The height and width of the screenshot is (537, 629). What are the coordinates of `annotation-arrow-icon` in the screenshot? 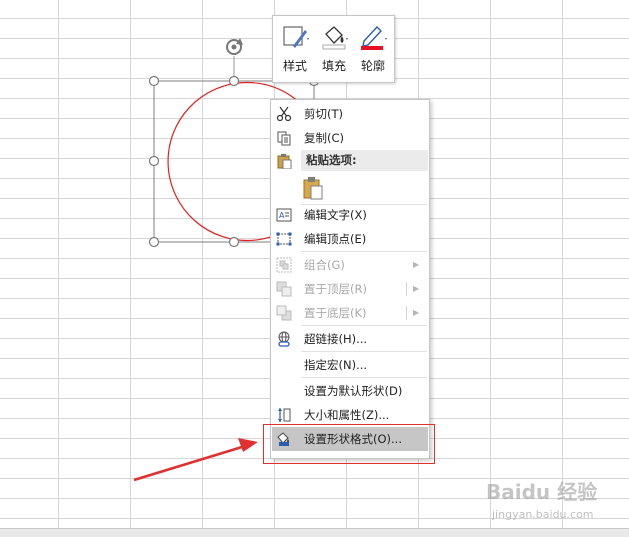 It's located at (195, 460).